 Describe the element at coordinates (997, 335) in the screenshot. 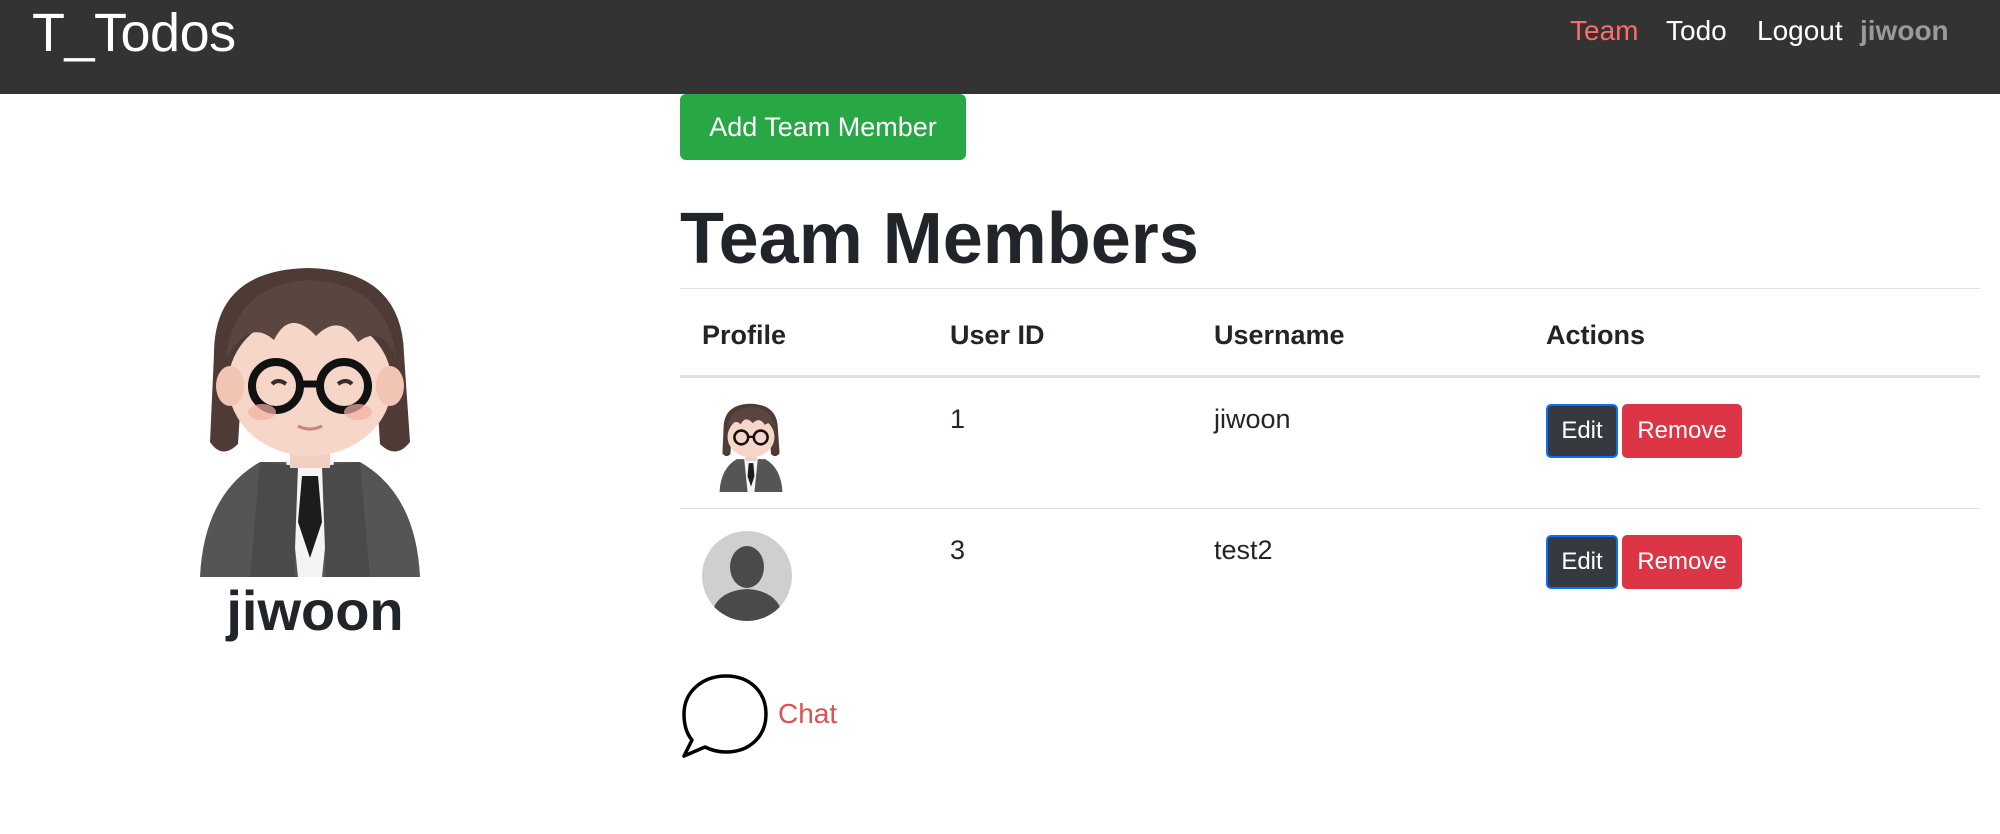

I see `header-user-id: User ID` at that location.